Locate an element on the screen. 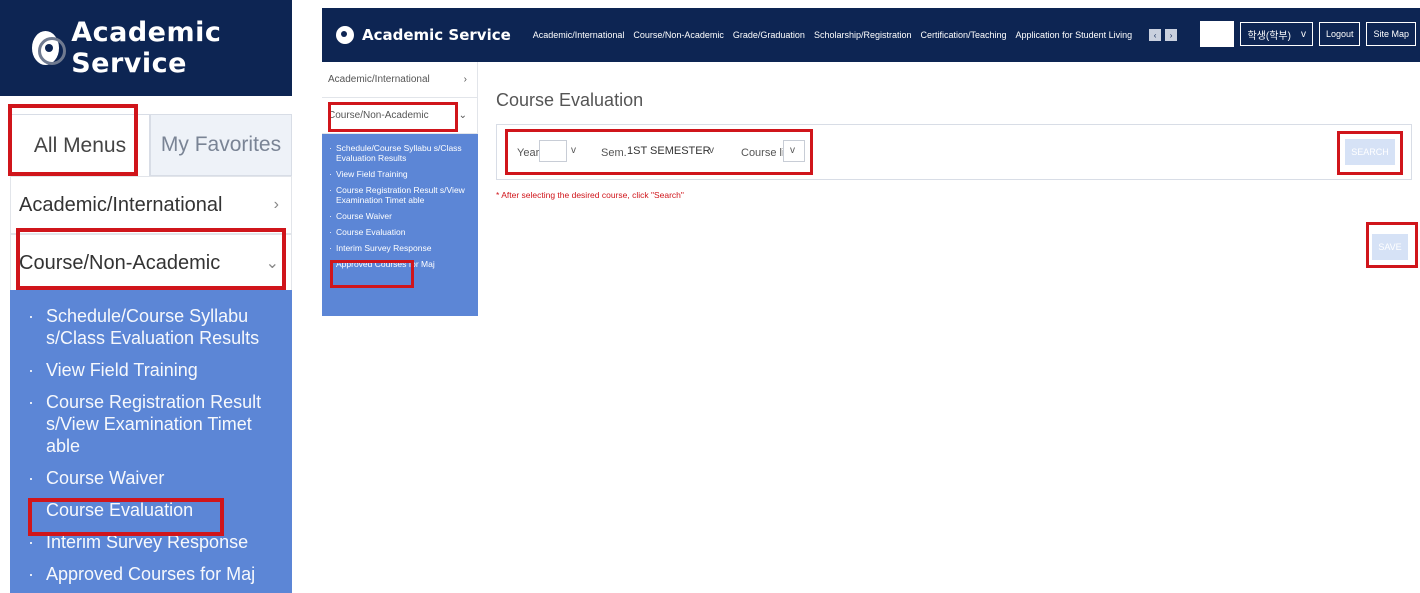 Image resolution: width=1420 pixels, height=593 pixels. zoom-brand-title: Academic Service is located at coordinates (146, 48).